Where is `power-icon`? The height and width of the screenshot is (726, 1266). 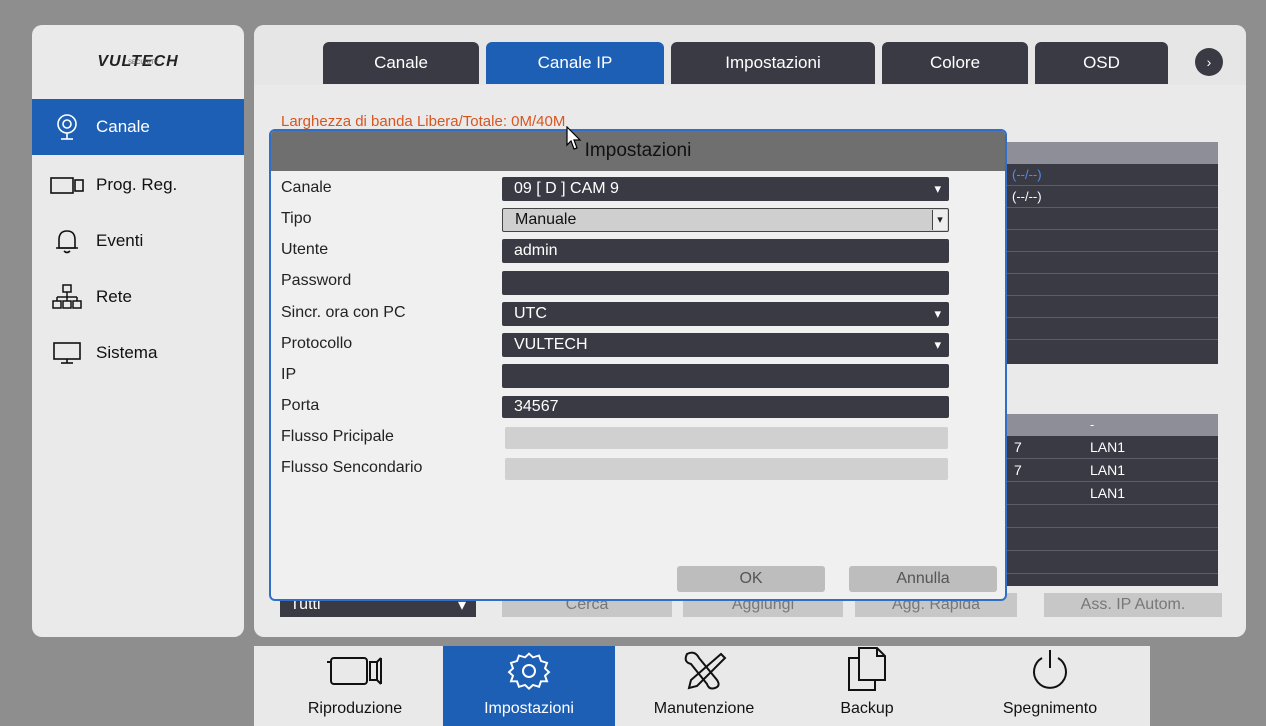
power-icon is located at coordinates (1050, 669).